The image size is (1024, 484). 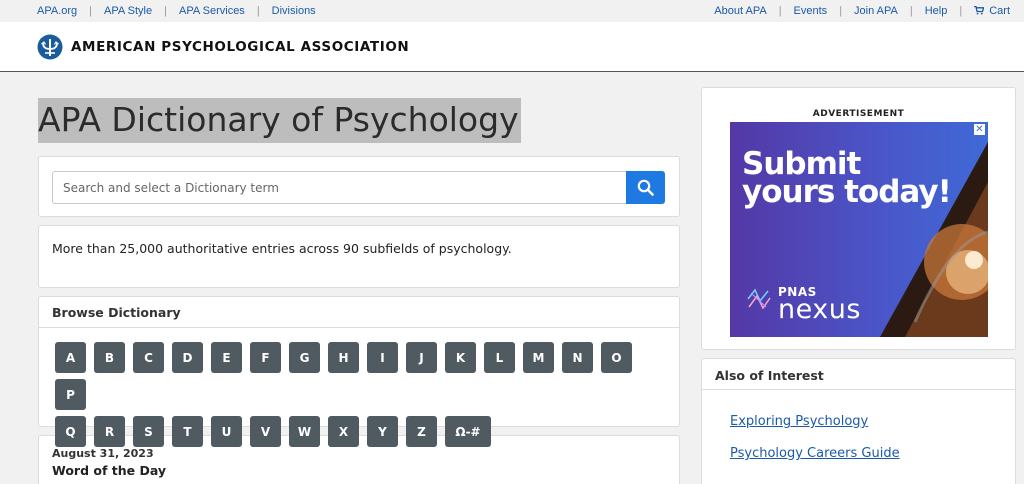 What do you see at coordinates (339, 187) in the screenshot?
I see `dictionary-search-input` at bounding box center [339, 187].